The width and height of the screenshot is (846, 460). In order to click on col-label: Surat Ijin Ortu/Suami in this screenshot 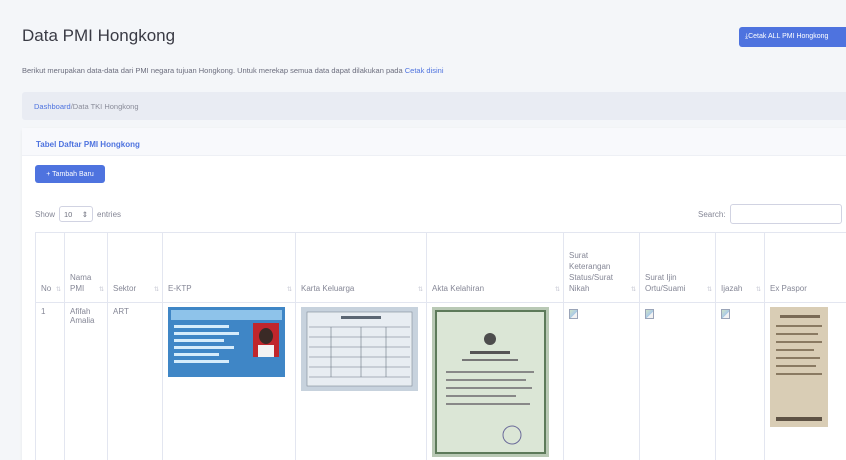, I will do `click(665, 283)`.